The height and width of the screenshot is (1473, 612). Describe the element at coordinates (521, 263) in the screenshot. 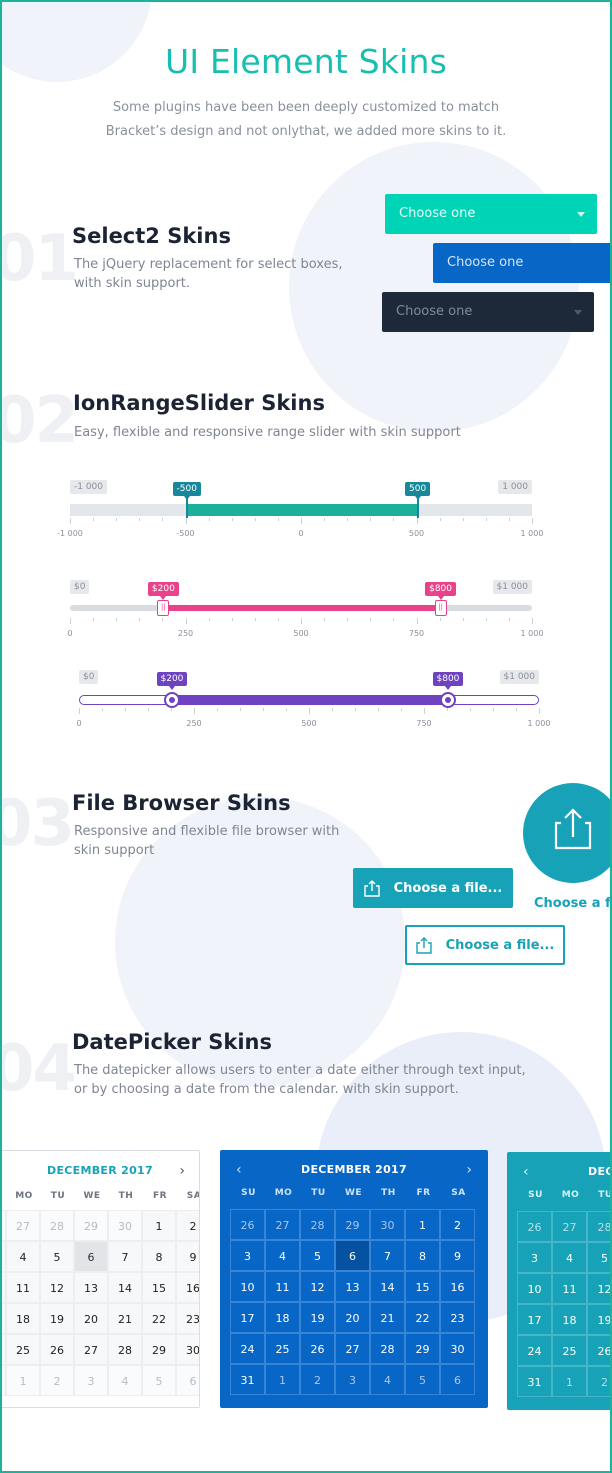

I see `select-blue: Choose one` at that location.